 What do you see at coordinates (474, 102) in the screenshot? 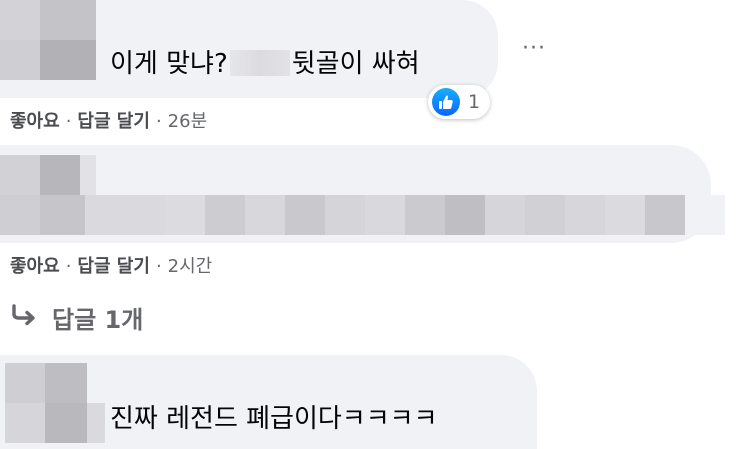
I see `reaction-count-value: 1` at bounding box center [474, 102].